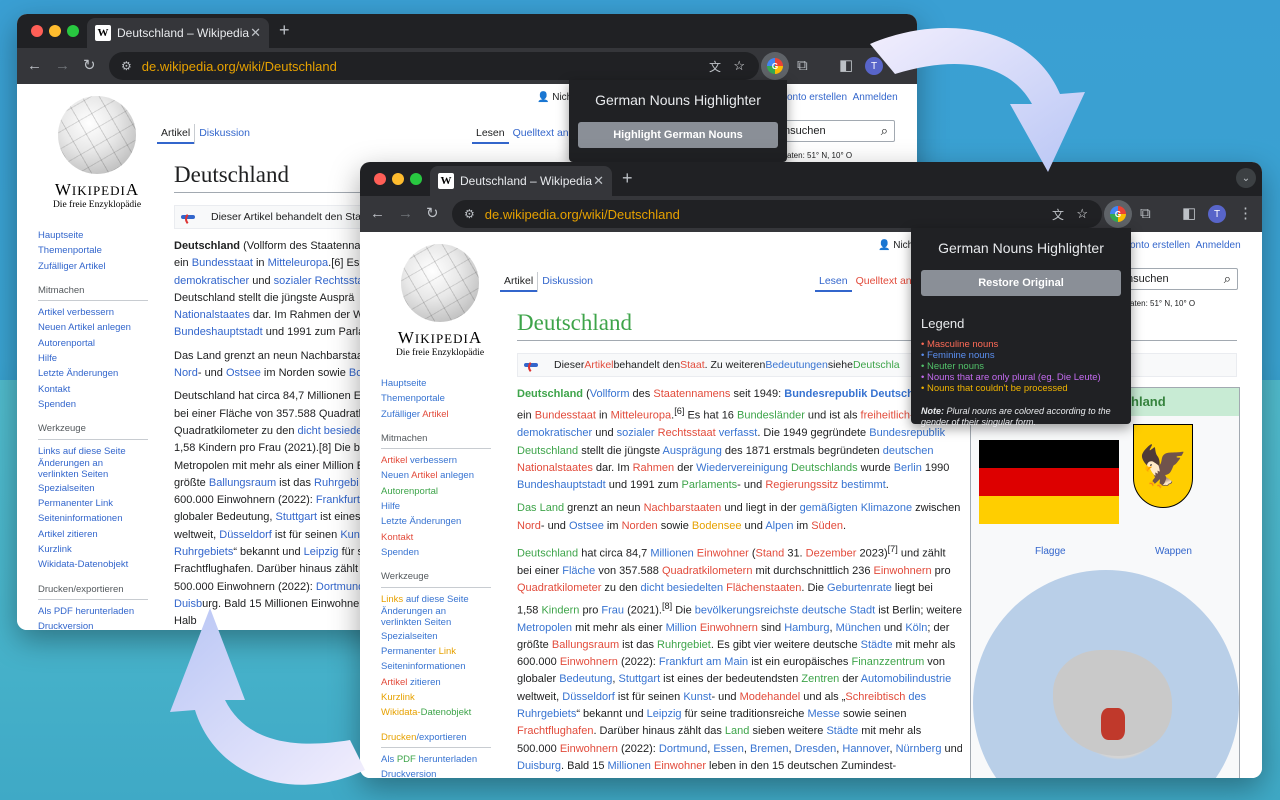 This screenshot has width=1280, height=800. What do you see at coordinates (34, 66) in the screenshot?
I see `back-icon: ←` at bounding box center [34, 66].